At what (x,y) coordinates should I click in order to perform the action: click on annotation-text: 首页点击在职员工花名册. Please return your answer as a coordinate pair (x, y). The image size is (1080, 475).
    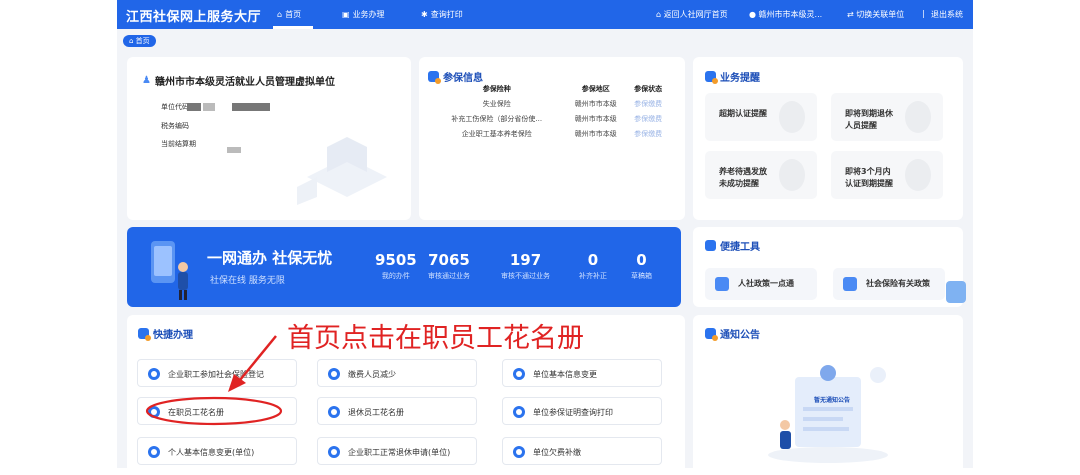
    Looking at the image, I should click on (435, 338).